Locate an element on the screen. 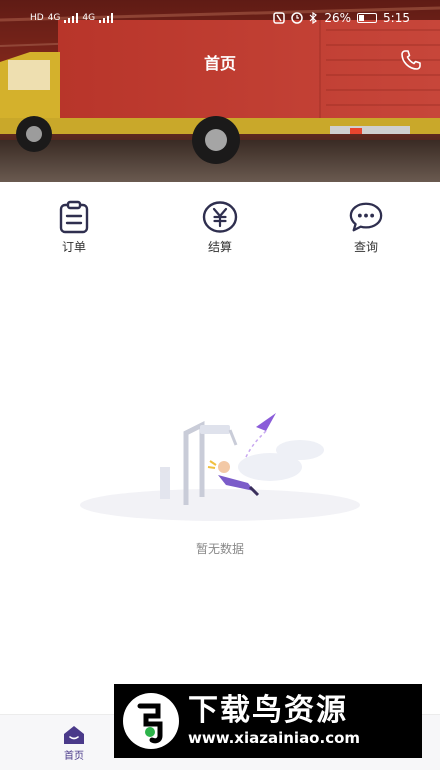 The height and width of the screenshot is (770, 440). battery-percent: 26% is located at coordinates (338, 18).